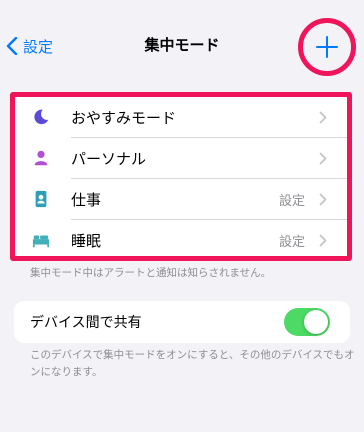 The image size is (364, 432). Describe the element at coordinates (182, 322) in the screenshot. I see `share-across-devices-row: デバイス間で共有` at that location.